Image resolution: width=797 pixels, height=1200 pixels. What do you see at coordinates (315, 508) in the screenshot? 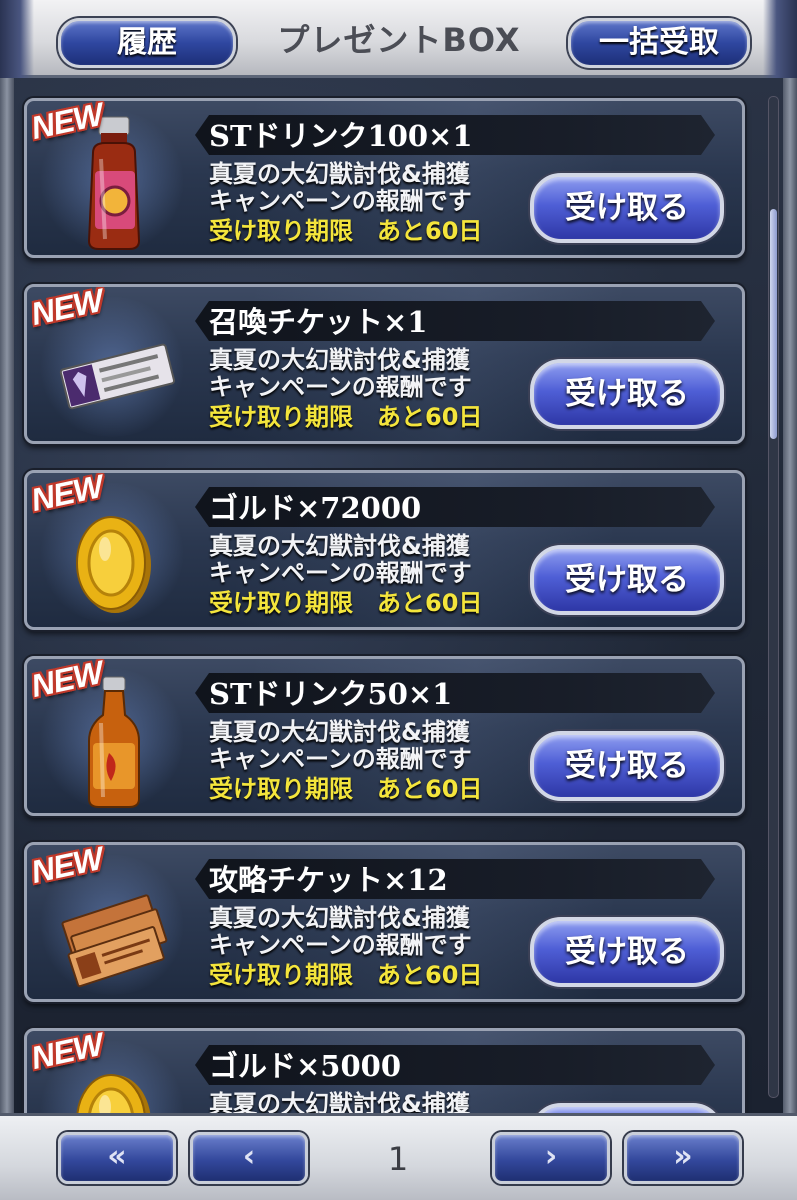
I see `item-name: ゴルド×72000` at bounding box center [315, 508].